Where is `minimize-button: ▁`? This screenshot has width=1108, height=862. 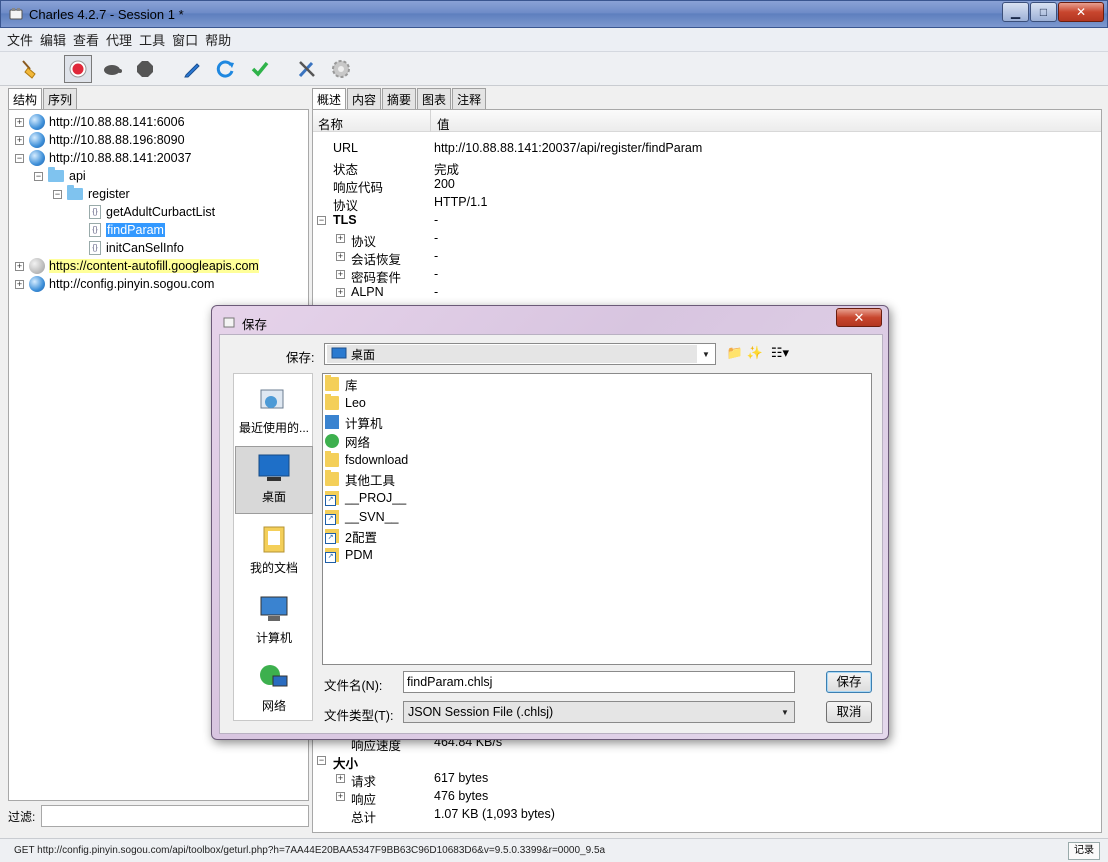
minimize-button: ▁ is located at coordinates (1015, 12).